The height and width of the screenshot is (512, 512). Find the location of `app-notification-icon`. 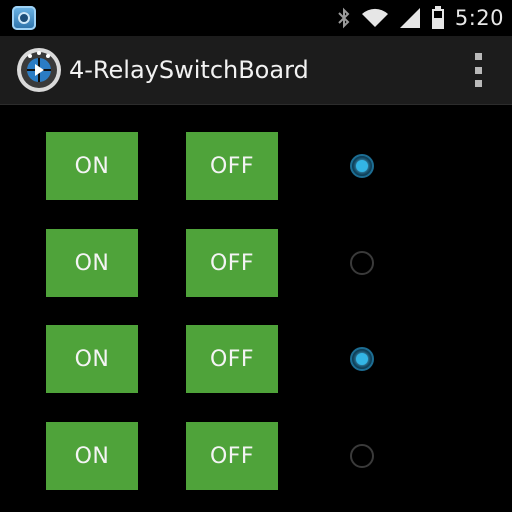

app-notification-icon is located at coordinates (24, 18).